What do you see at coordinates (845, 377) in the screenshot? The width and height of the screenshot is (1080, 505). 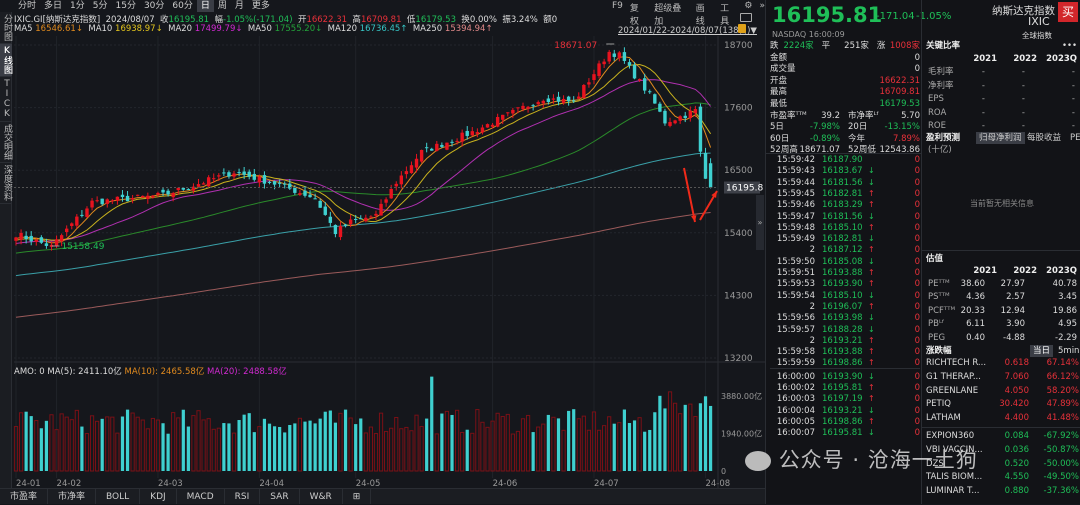 I see `tick-row: 16:00:00 16193.90 ↓ 0` at bounding box center [845, 377].